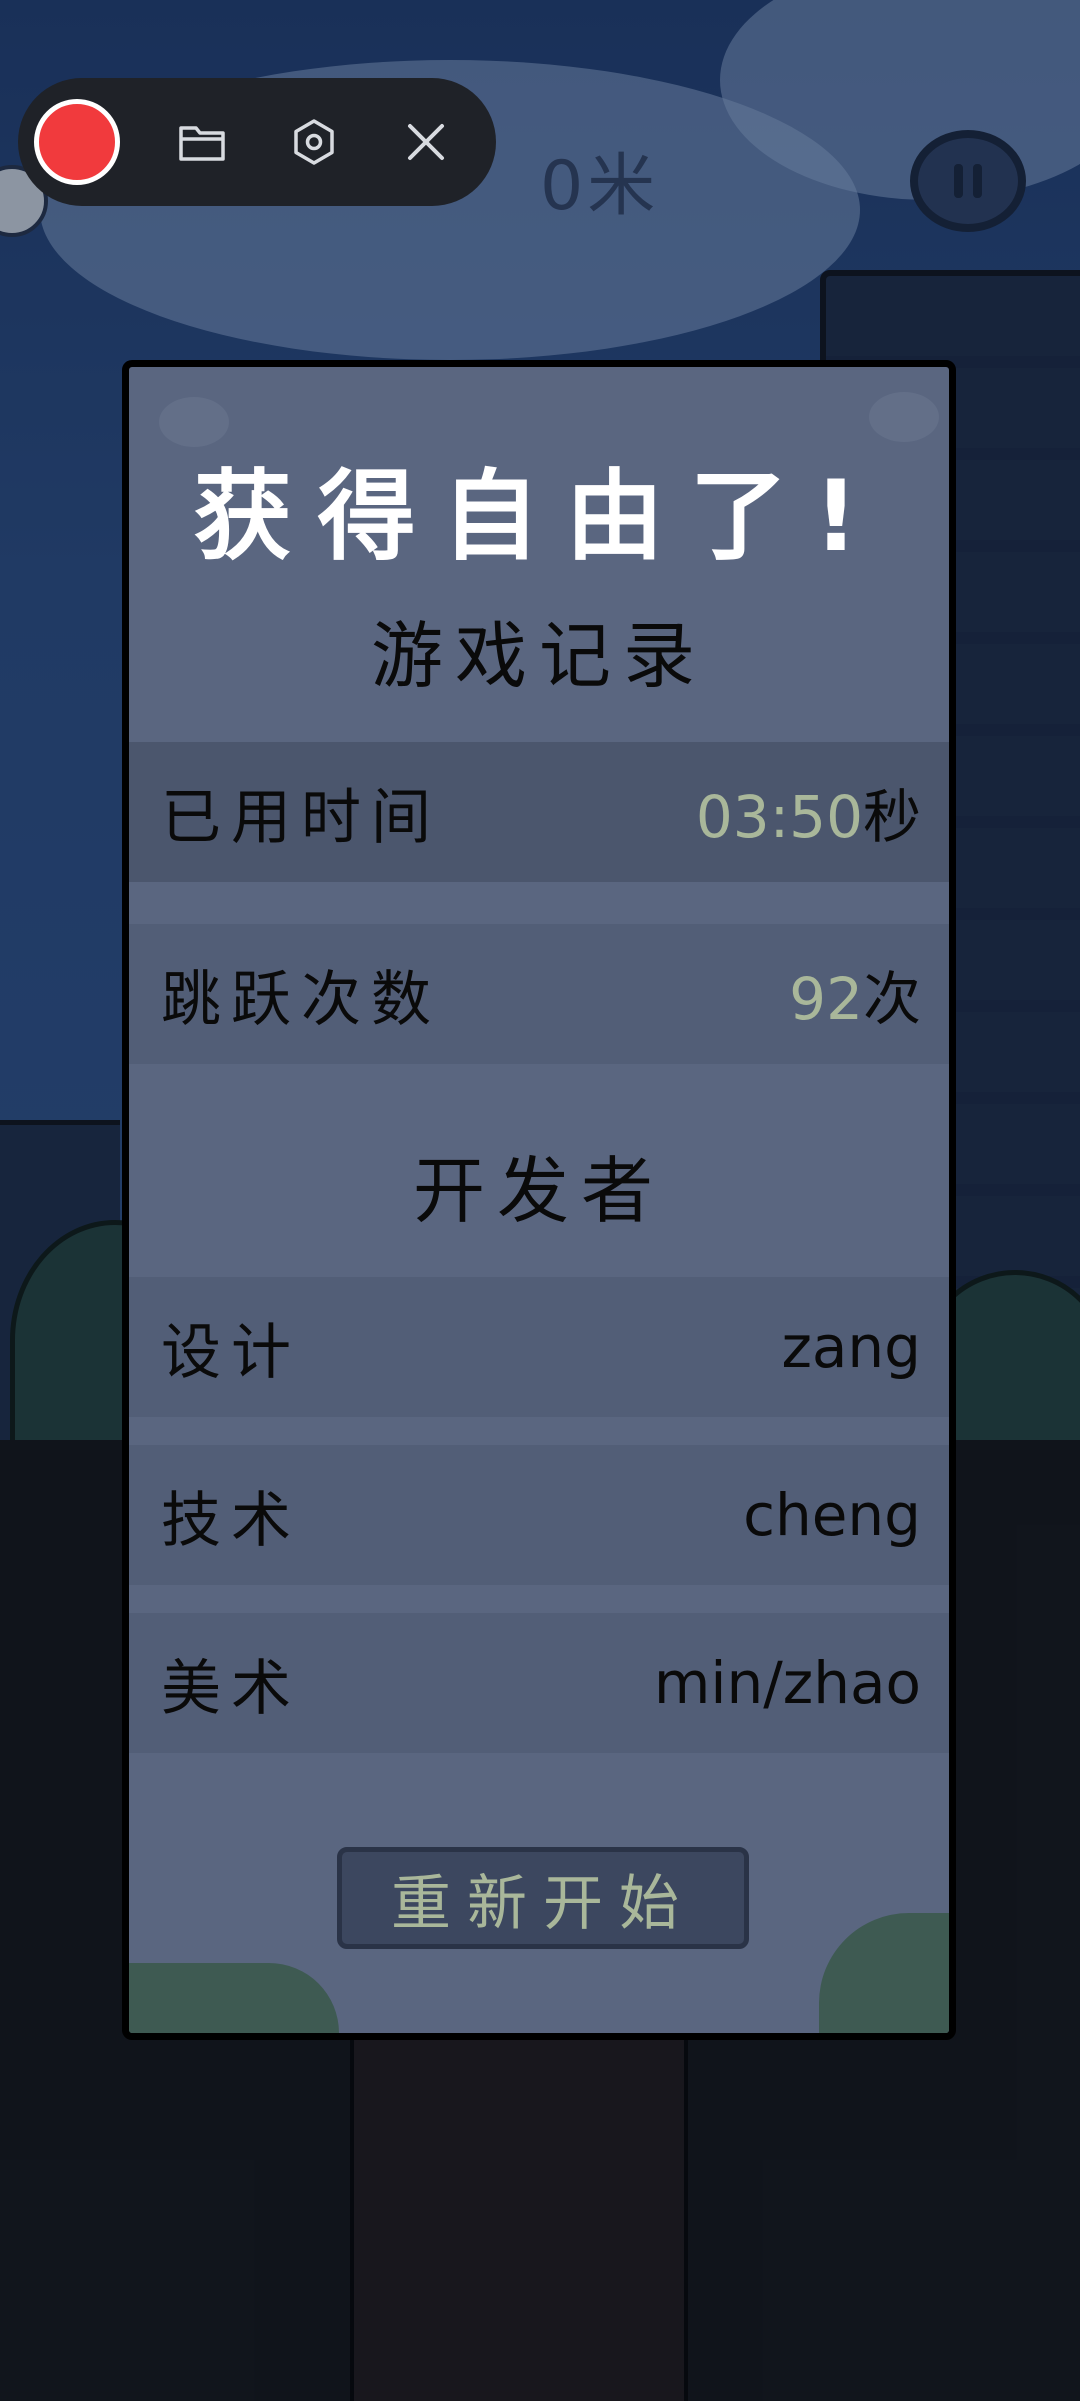 This screenshot has height=2401, width=1080. Describe the element at coordinates (538, 656) in the screenshot. I see `record-header: 游戏记录` at that location.